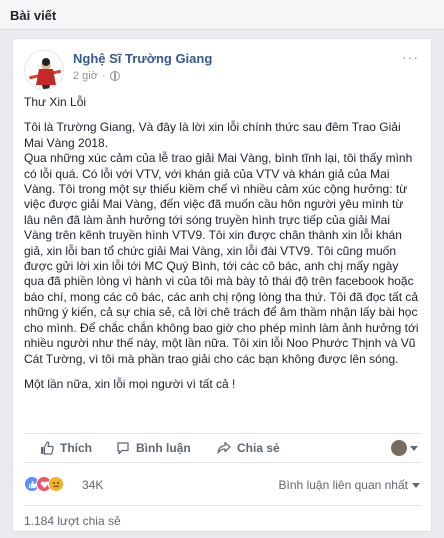 The width and height of the screenshot is (444, 538). I want to click on post-meta: 2 giờ ·, so click(96, 76).